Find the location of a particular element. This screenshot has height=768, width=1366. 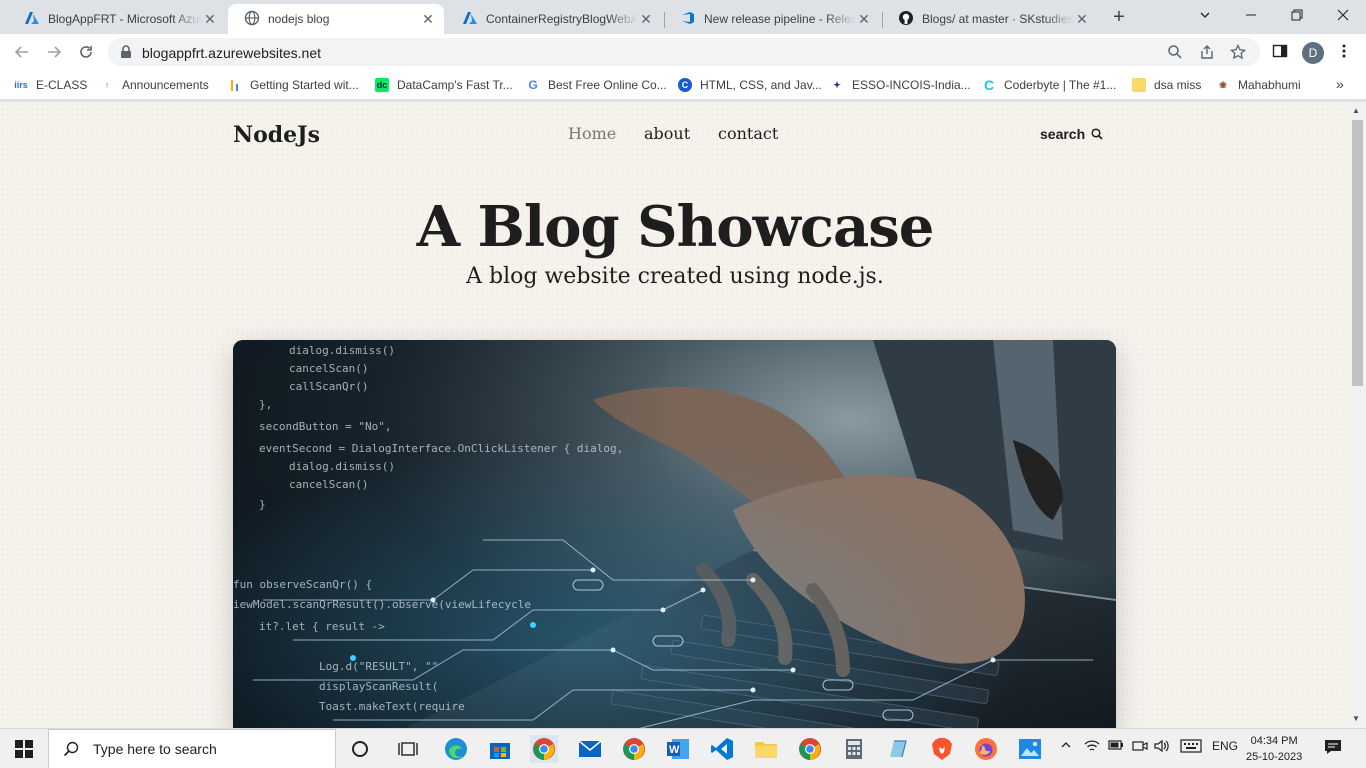

taskbar-vscode is located at coordinates (722, 749).